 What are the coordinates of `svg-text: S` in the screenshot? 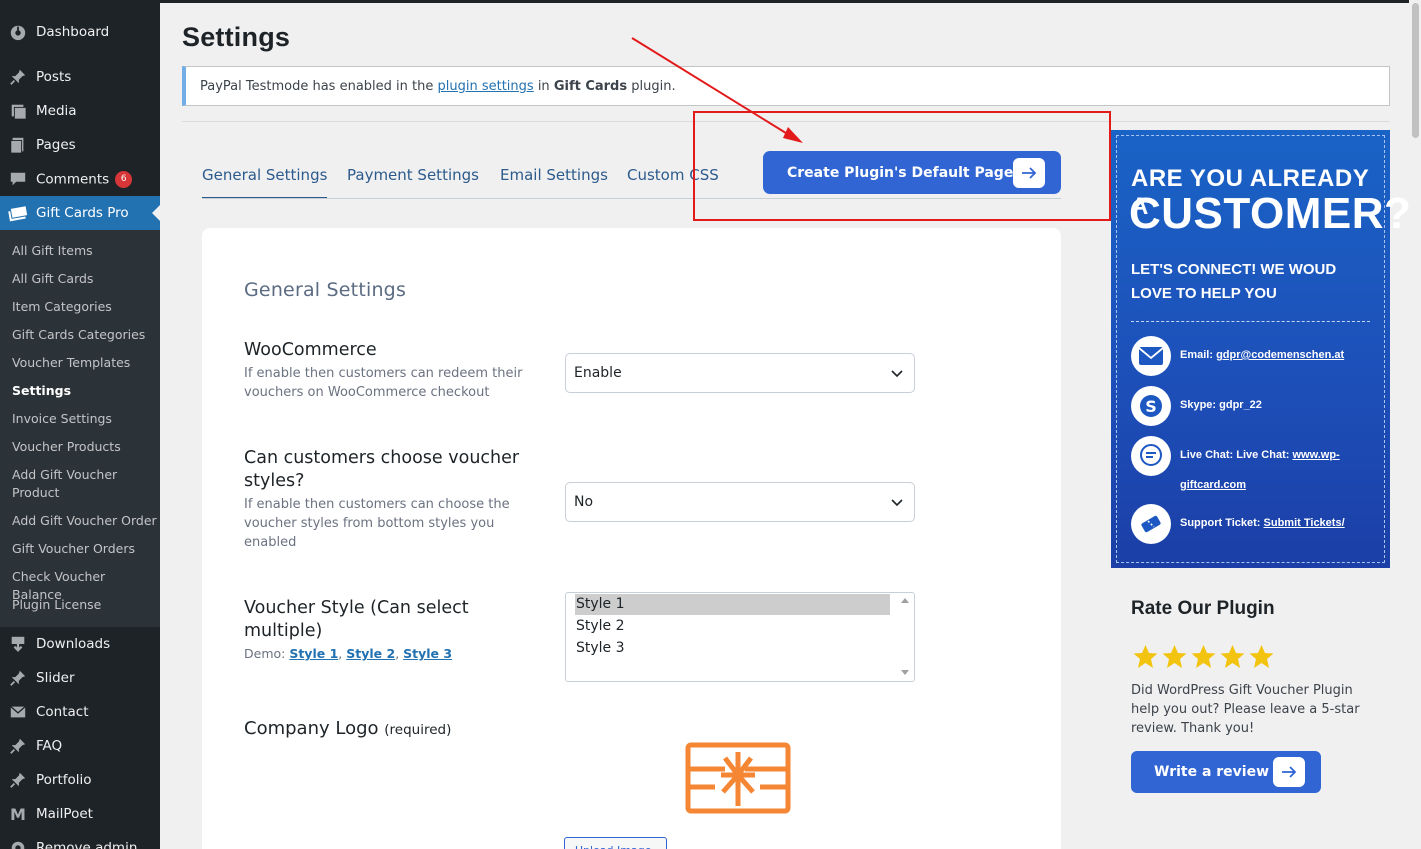 It's located at (1151, 406).